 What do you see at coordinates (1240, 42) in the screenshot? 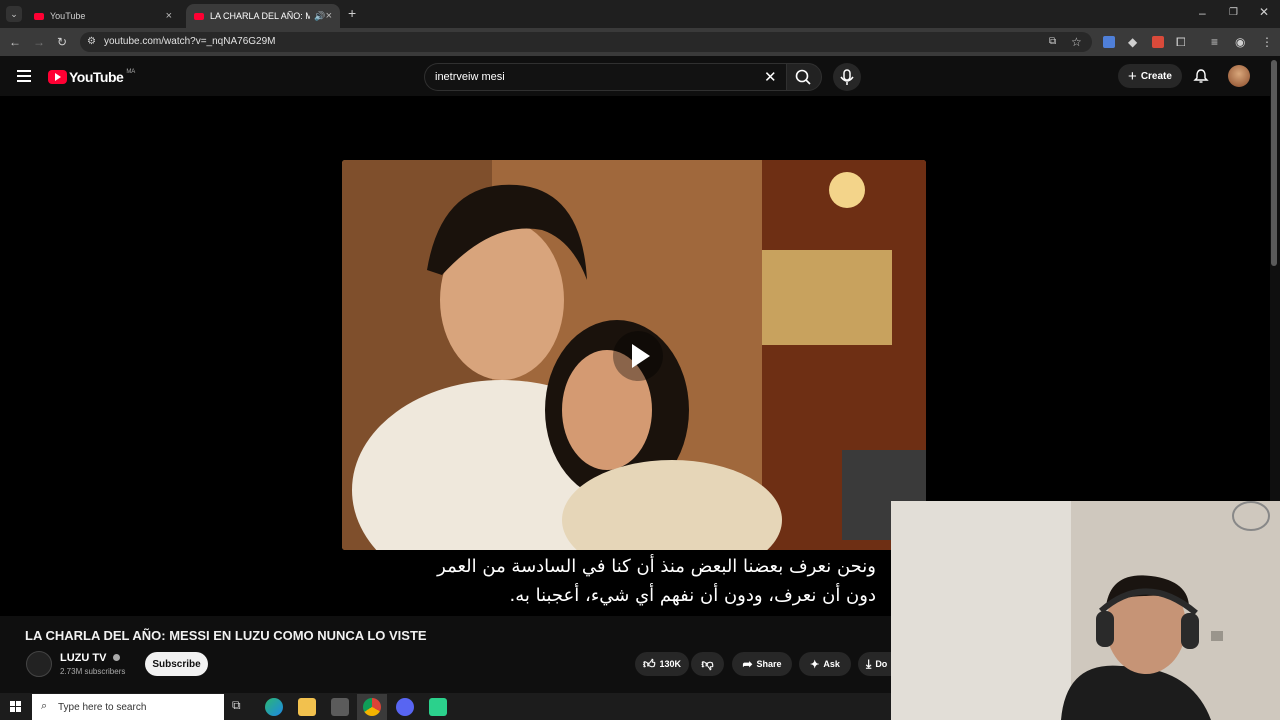
I see `profile-icon: ◉` at bounding box center [1240, 42].